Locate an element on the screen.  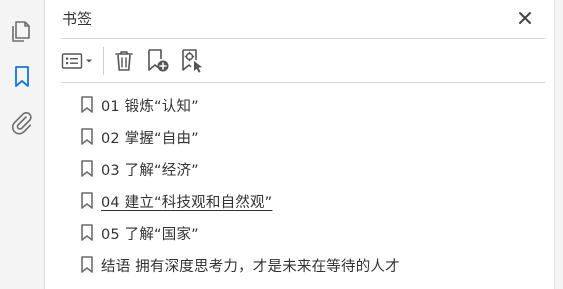
bookmark-item: 05 了解“国家” is located at coordinates (303, 233).